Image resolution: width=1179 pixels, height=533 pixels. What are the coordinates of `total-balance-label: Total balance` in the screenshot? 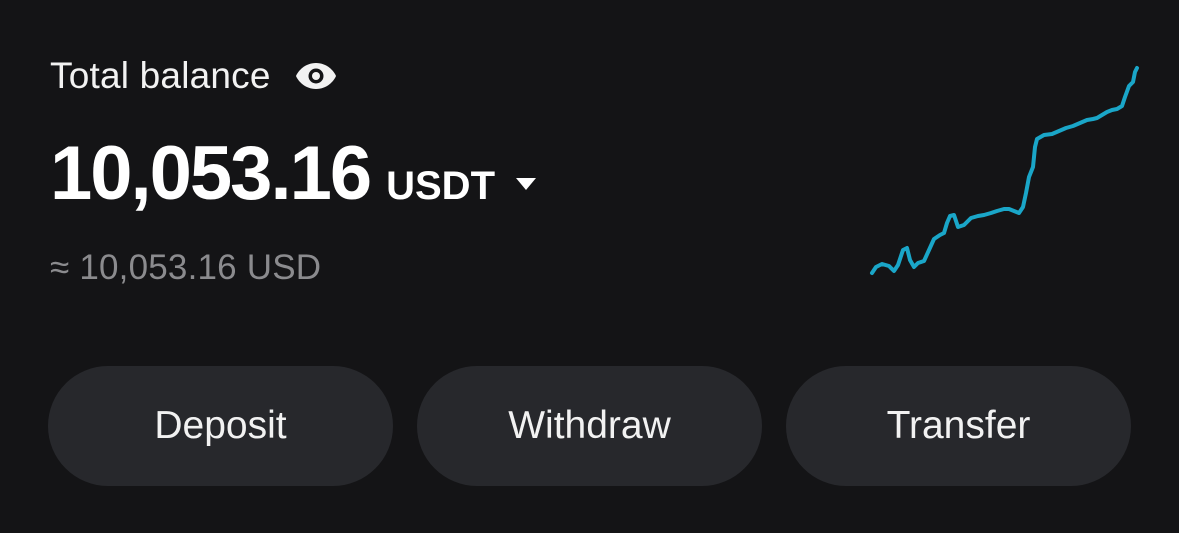 It's located at (160, 75).